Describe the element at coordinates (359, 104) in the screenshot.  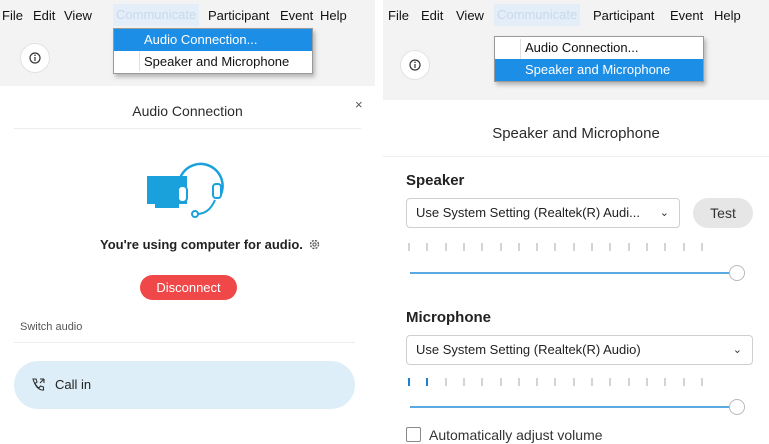
I see `close-icon: ×` at that location.